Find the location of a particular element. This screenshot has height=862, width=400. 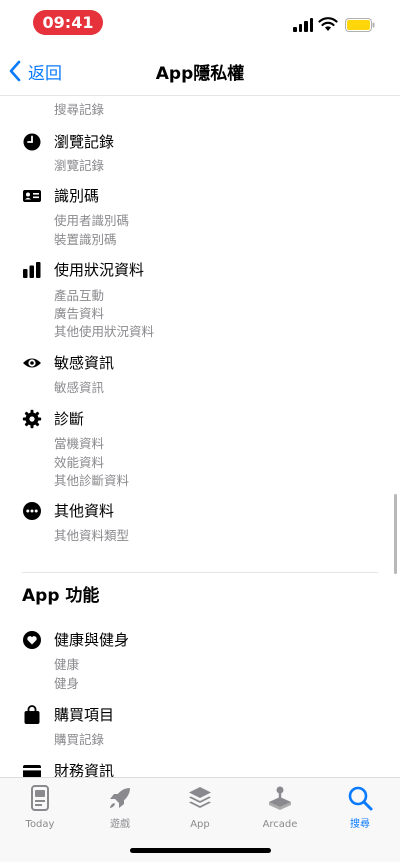

today-icon is located at coordinates (40, 798).